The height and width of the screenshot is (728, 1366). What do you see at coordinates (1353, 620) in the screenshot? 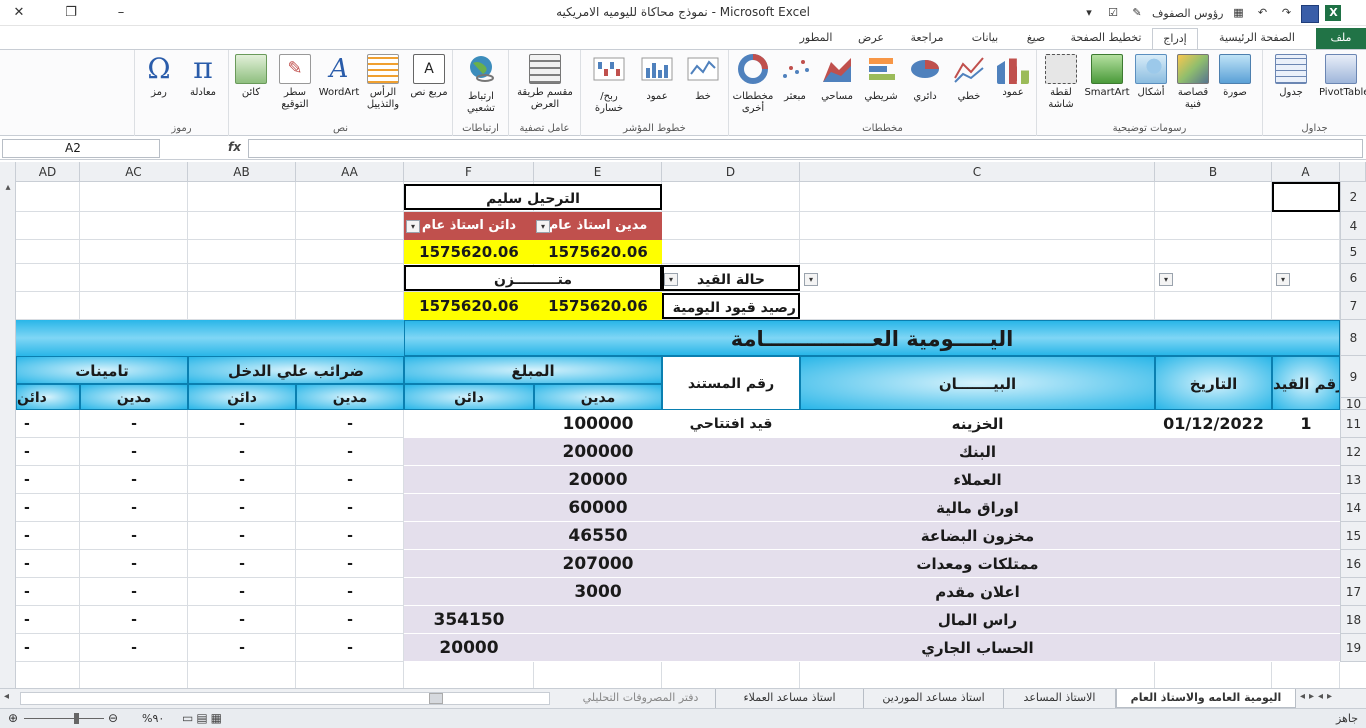
I see `row-header: 18` at bounding box center [1353, 620].